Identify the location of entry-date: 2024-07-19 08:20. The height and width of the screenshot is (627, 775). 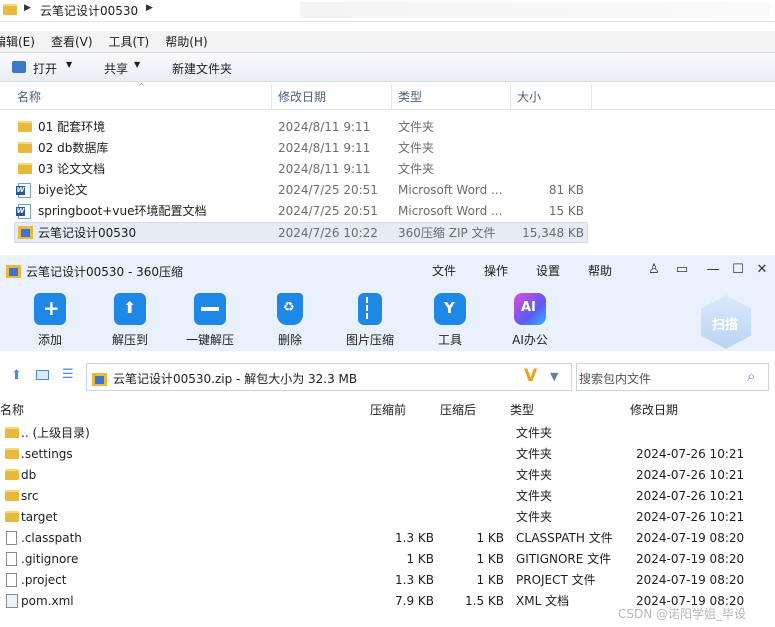
(690, 580).